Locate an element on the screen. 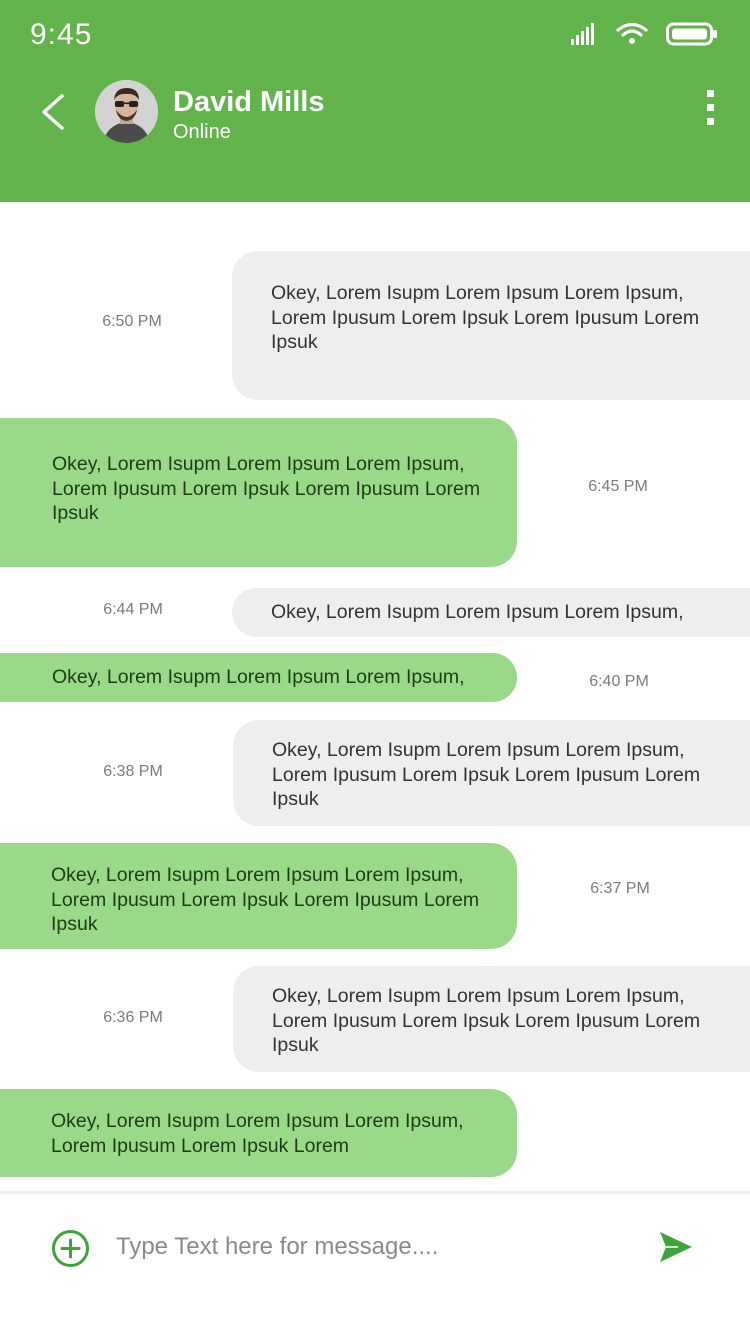  status-time: 9:45 is located at coordinates (61, 34).